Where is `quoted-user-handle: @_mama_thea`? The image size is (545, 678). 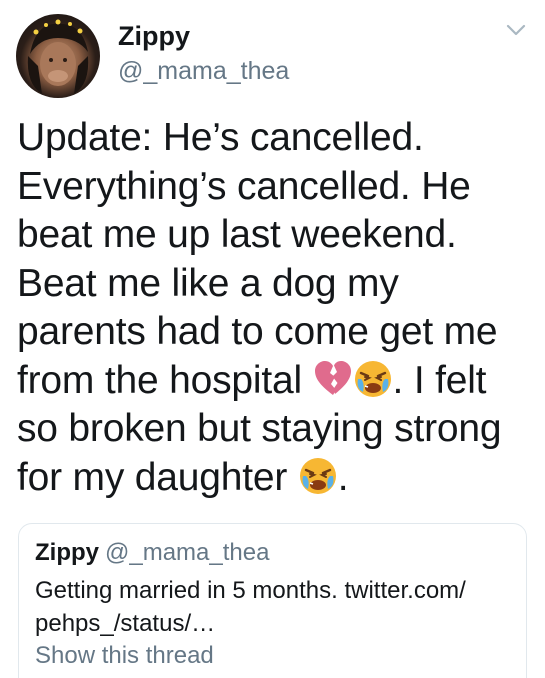
quoted-user-handle: @_mama_thea is located at coordinates (187, 552).